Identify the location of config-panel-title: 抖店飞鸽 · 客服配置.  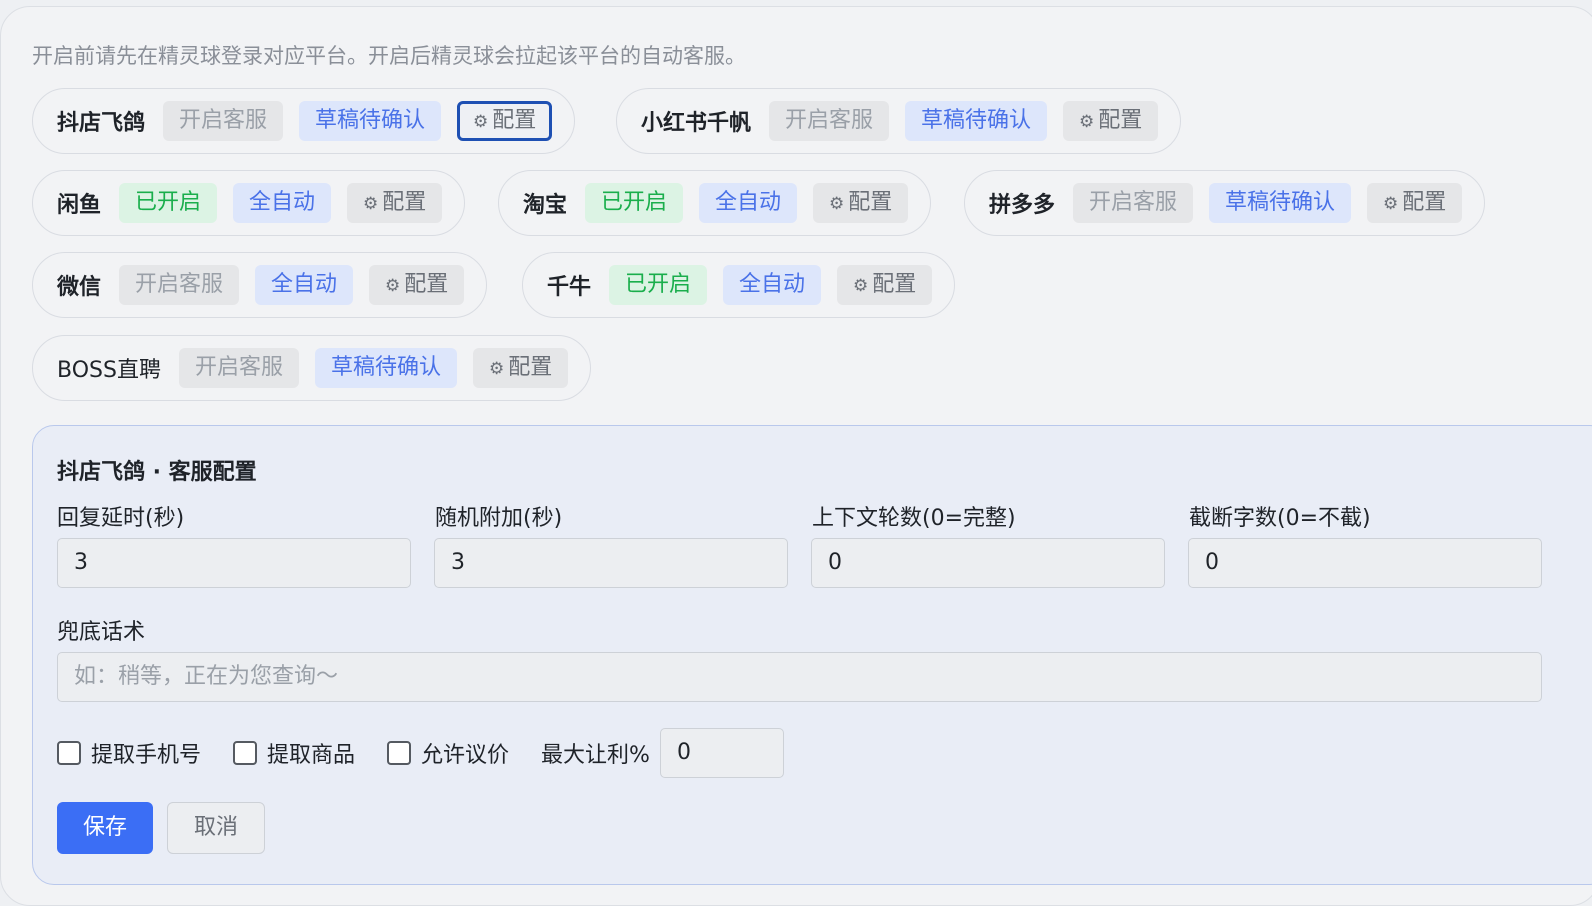
(157, 472).